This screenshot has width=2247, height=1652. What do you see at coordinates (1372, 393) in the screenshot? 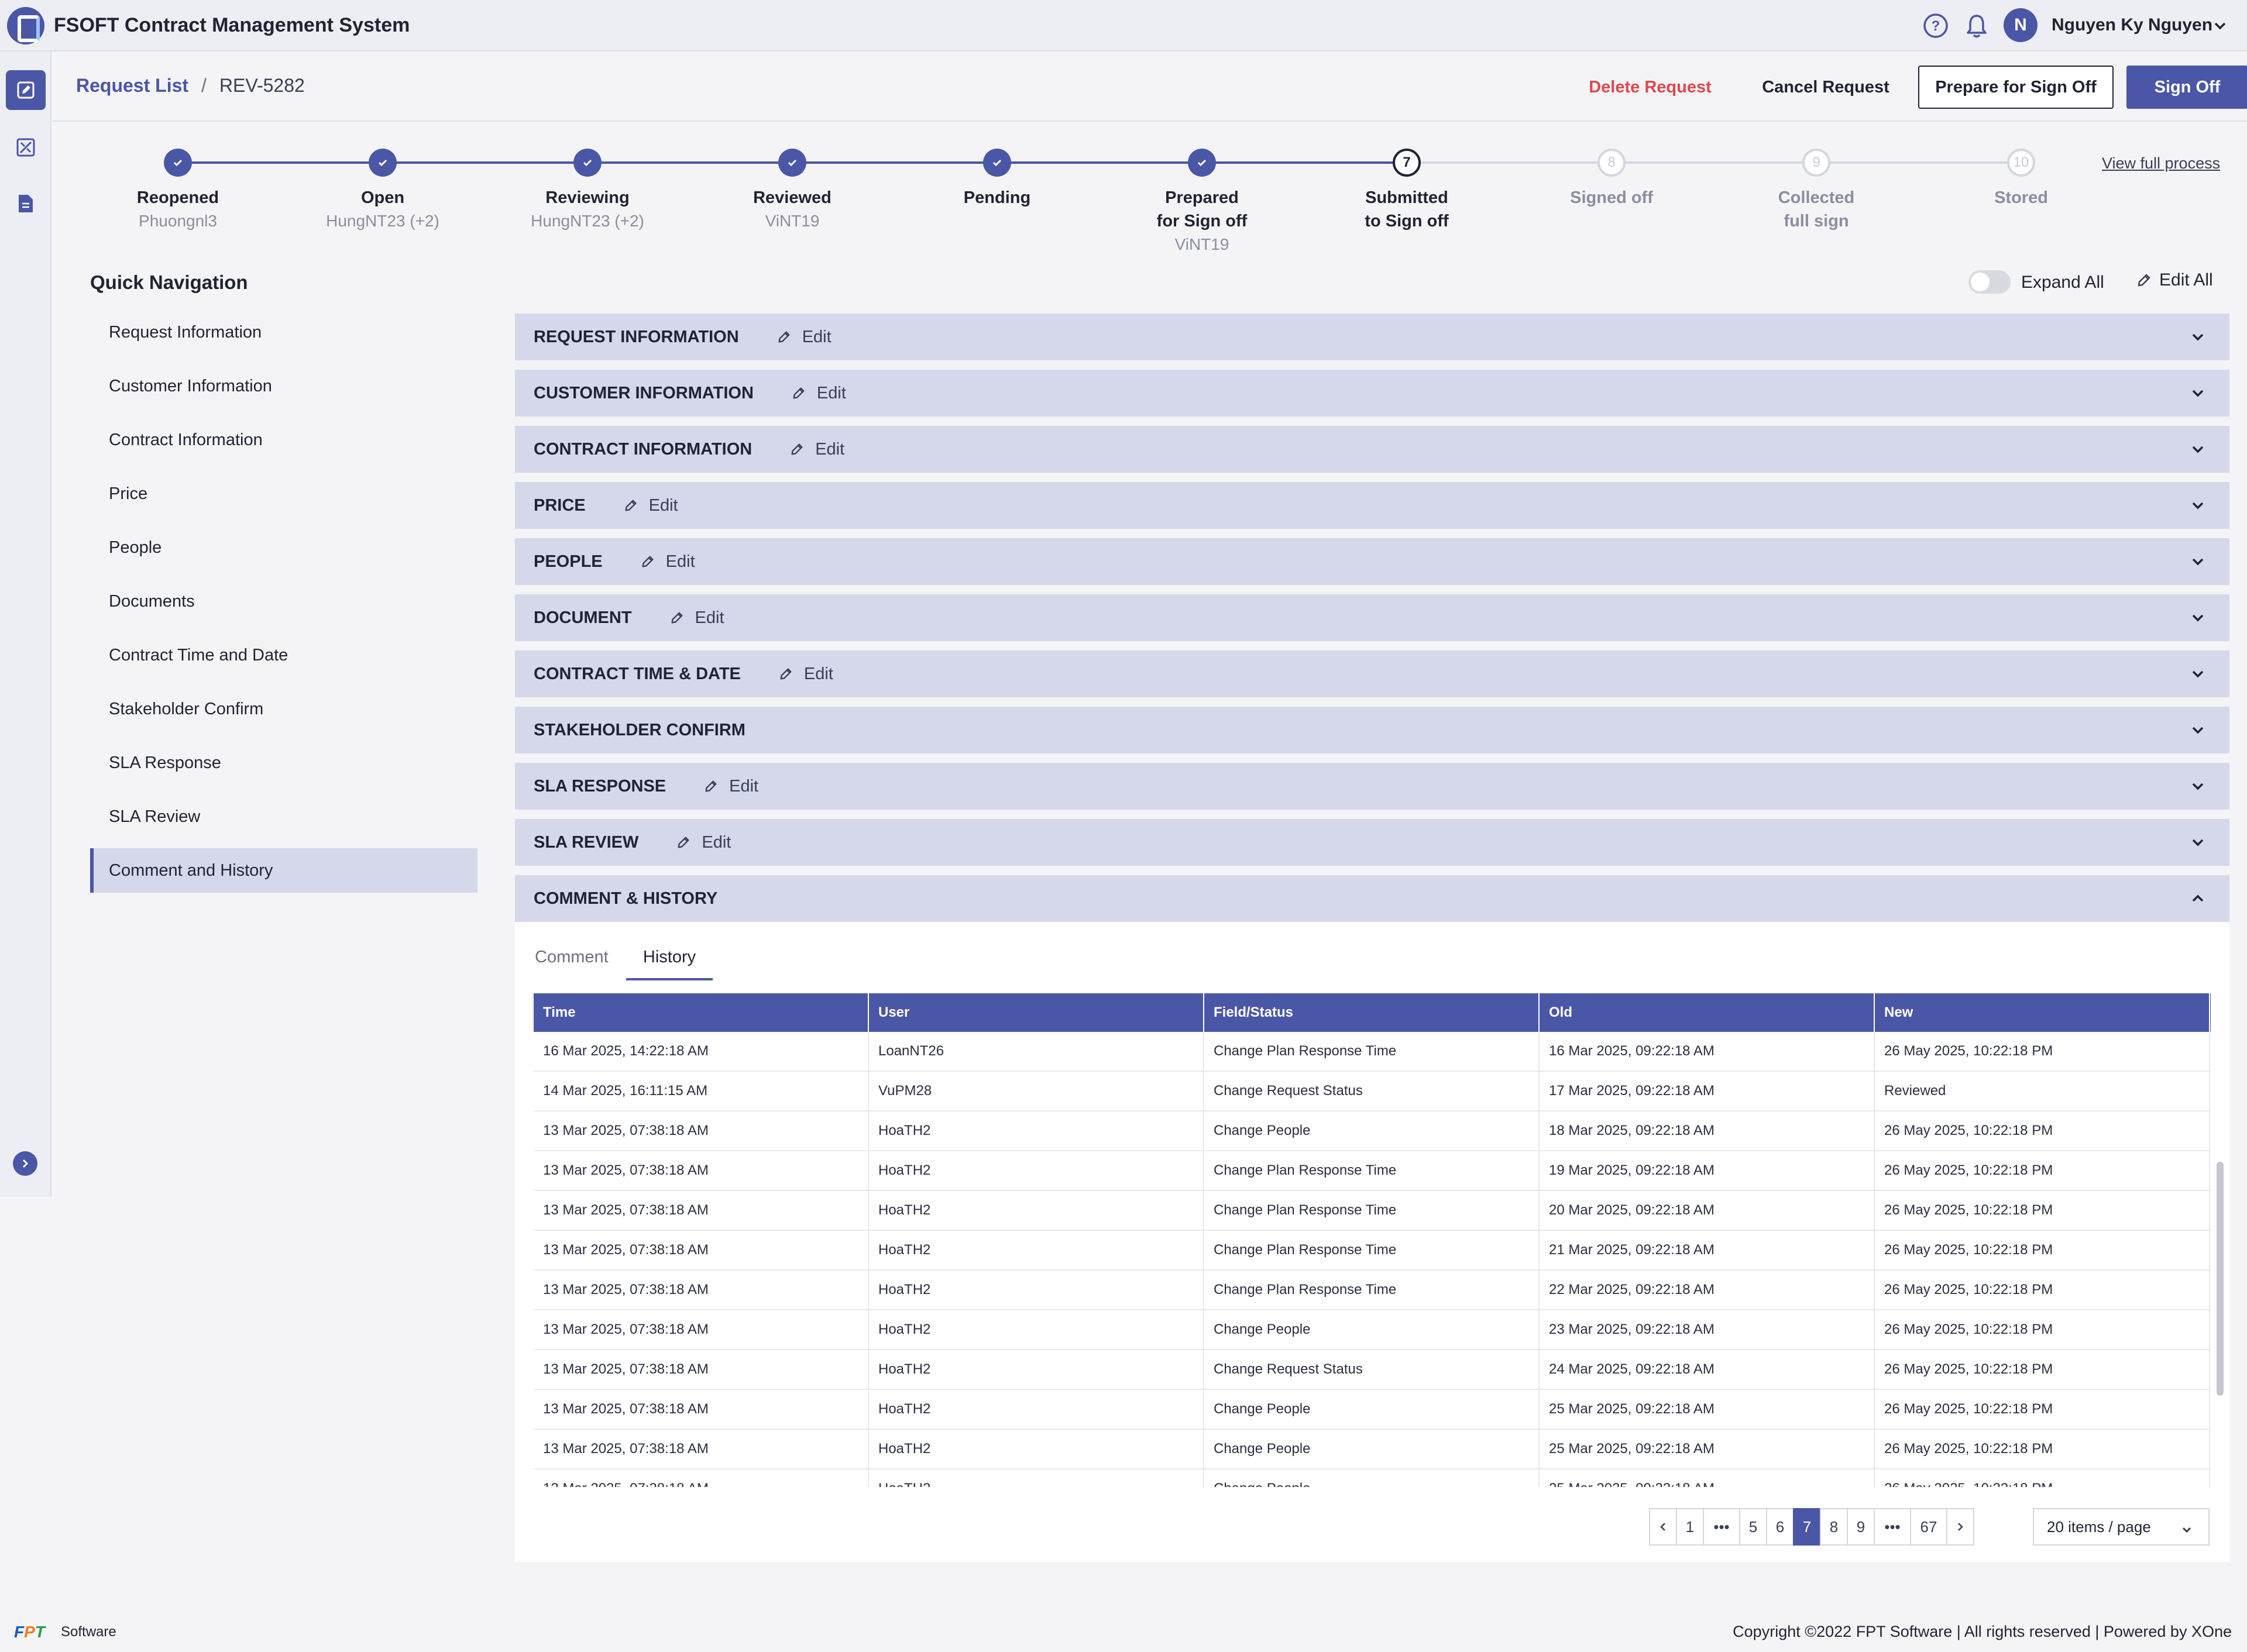
I see `section-header: CUSTOMER INFORMATION Edit` at bounding box center [1372, 393].